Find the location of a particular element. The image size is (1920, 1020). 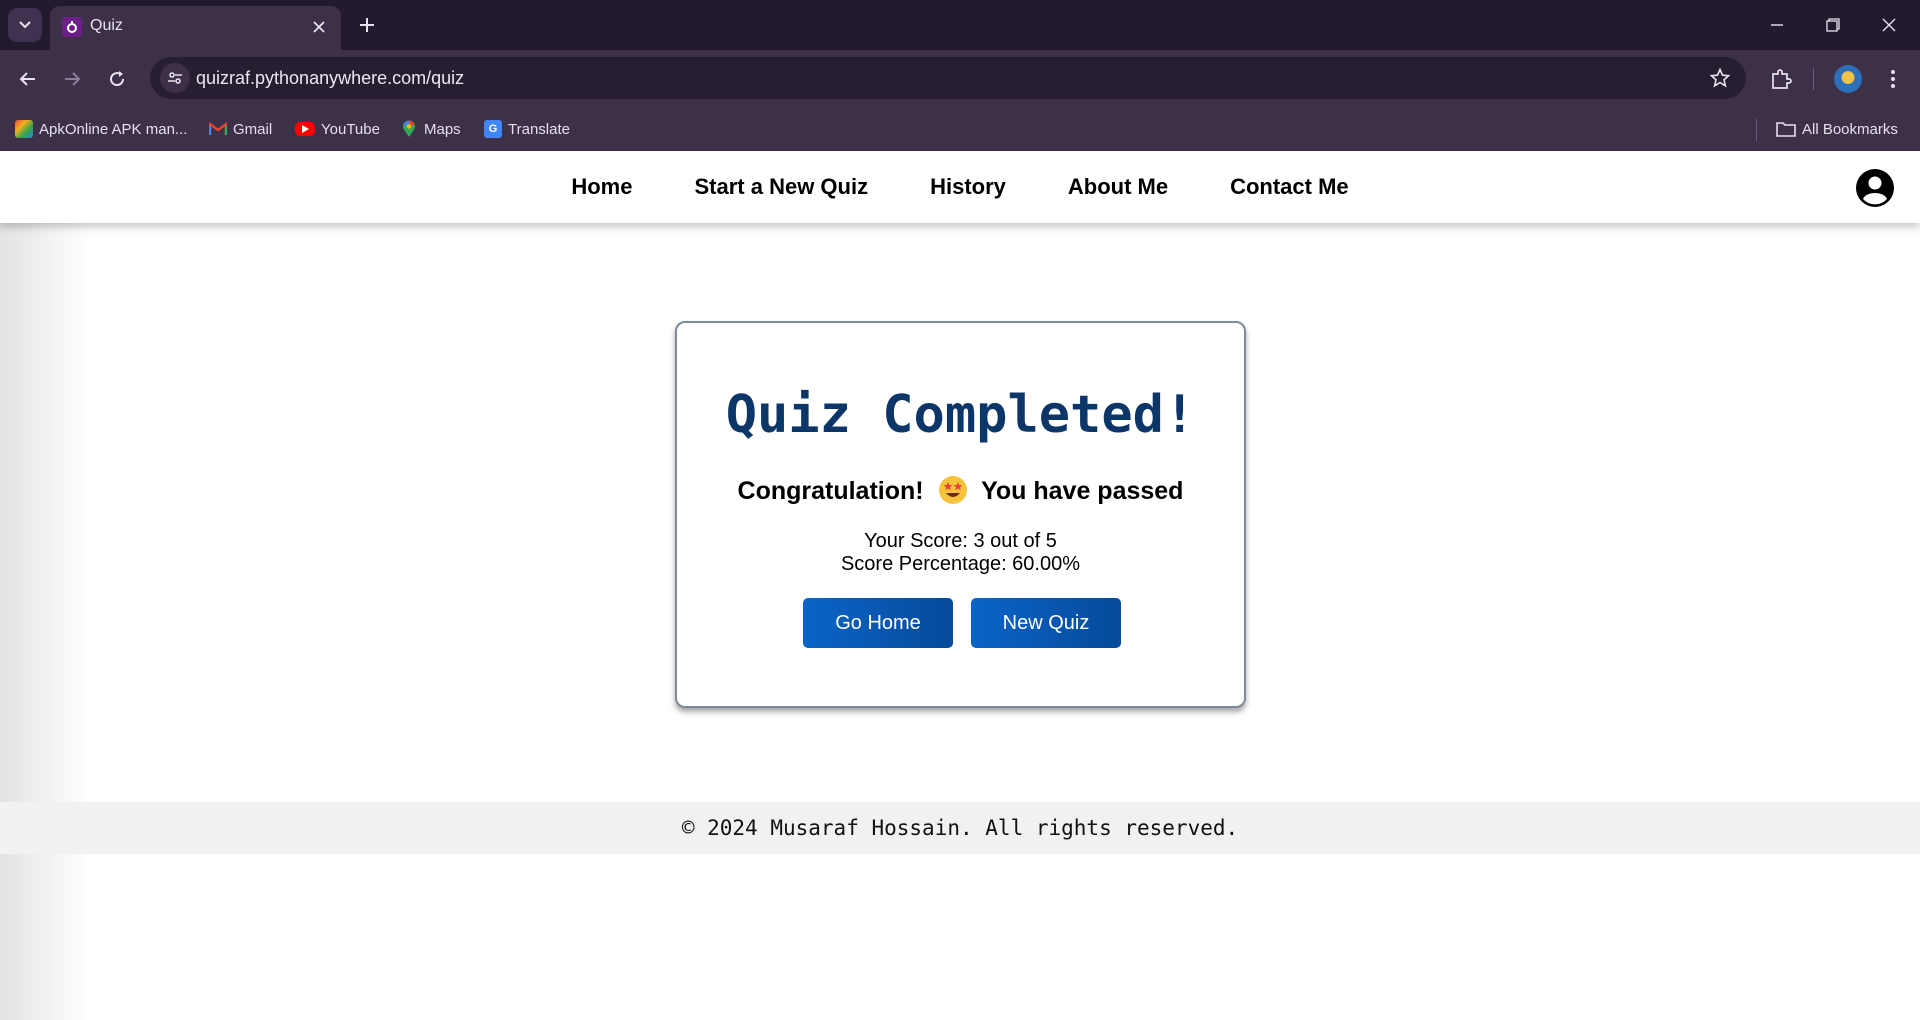

apkonline-icon is located at coordinates (24, 129).